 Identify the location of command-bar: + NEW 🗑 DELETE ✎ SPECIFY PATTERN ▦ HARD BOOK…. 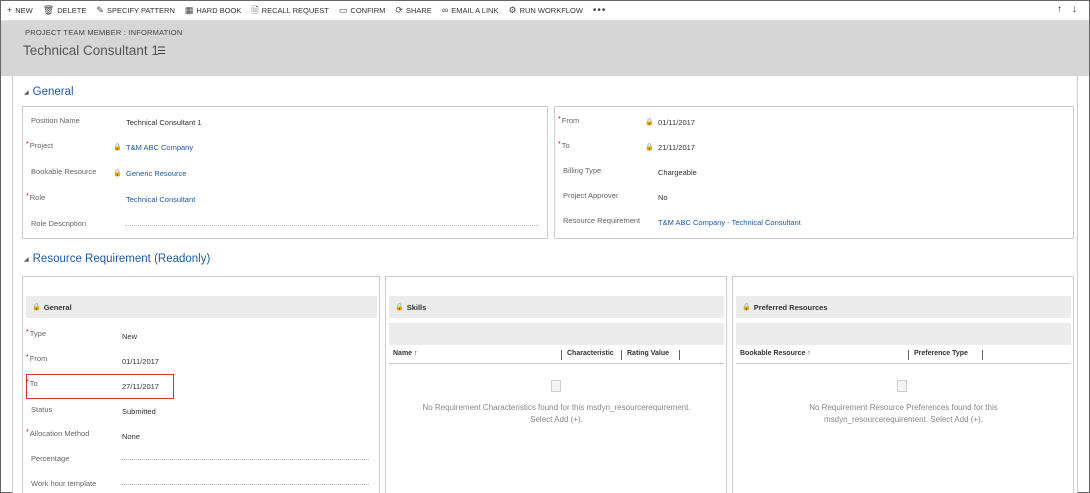
(545, 11).